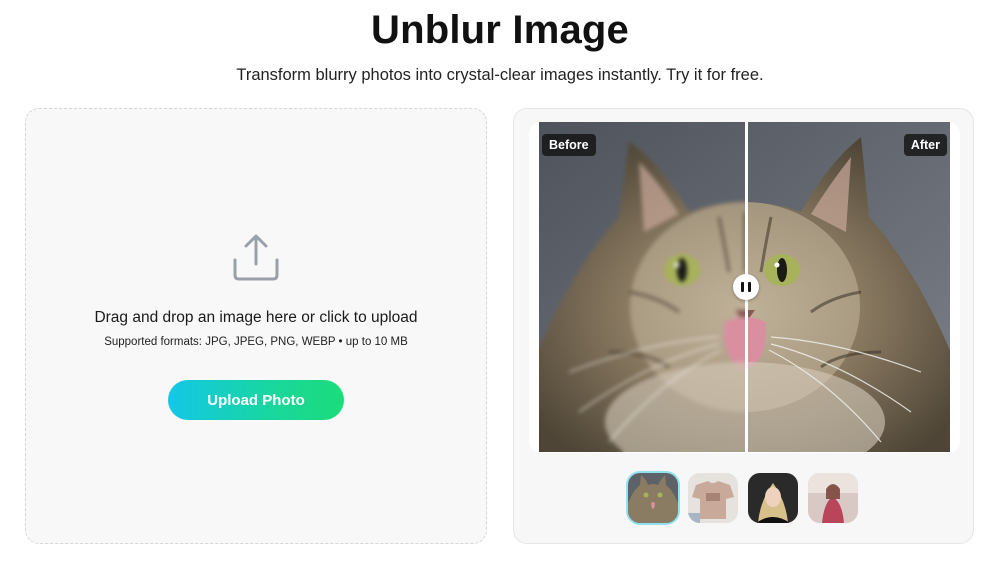 The image size is (1000, 564). Describe the element at coordinates (925, 145) in the screenshot. I see `after-badge: After` at that location.